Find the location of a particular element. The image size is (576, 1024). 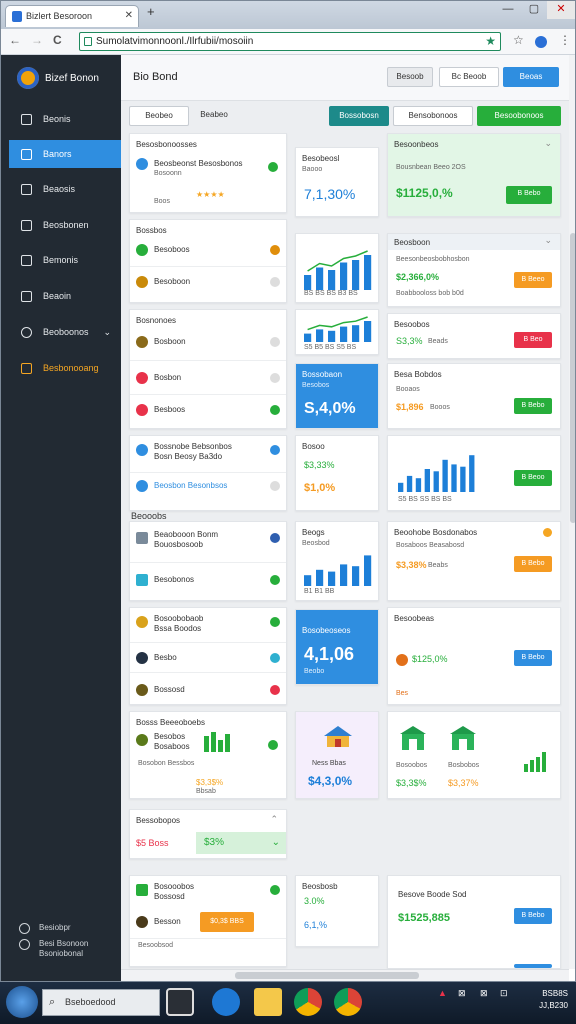

forward-button: → is located at coordinates (37, 40).